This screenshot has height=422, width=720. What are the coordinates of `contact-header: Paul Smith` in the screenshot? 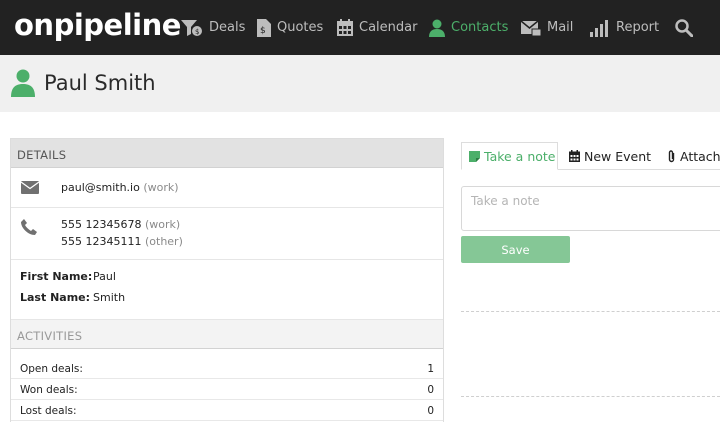 It's located at (360, 83).